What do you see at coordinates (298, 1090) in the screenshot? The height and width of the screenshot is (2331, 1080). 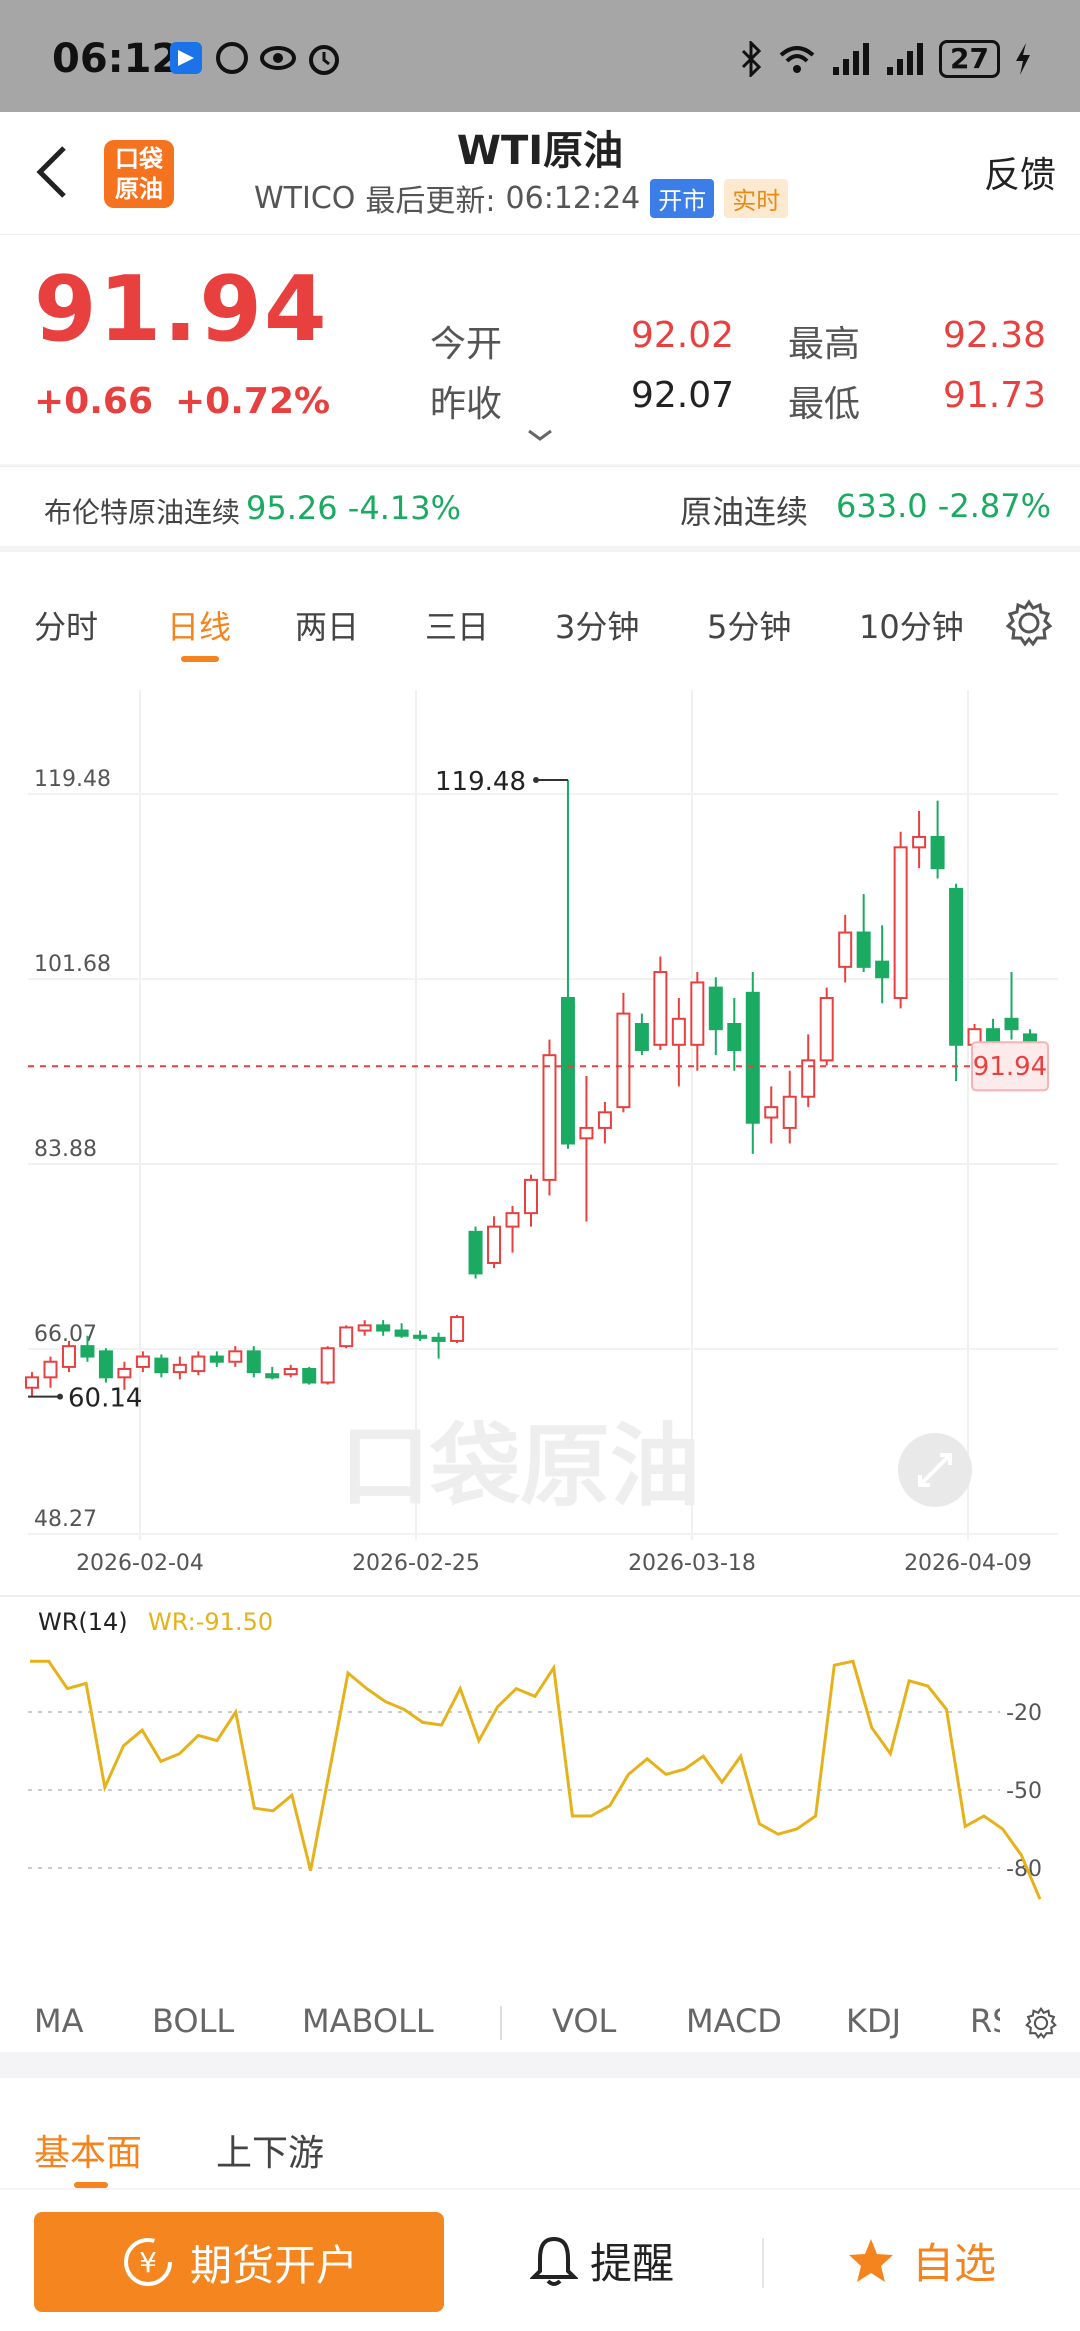 I see `max-min-markers: 119.48 60.14` at bounding box center [298, 1090].